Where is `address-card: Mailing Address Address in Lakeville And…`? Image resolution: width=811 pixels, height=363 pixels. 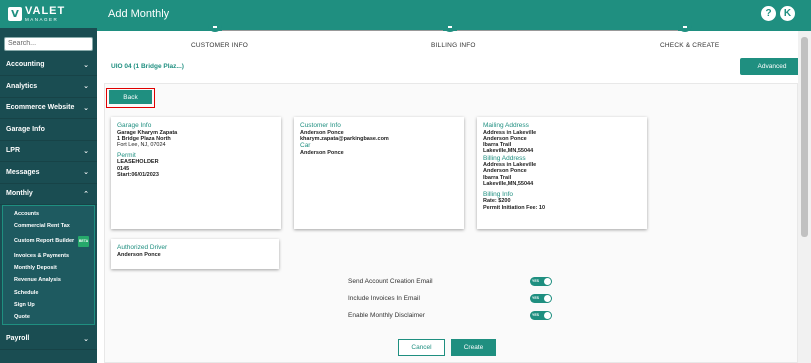
address-card: Mailing Address Address in Lakeville And… is located at coordinates (562, 173).